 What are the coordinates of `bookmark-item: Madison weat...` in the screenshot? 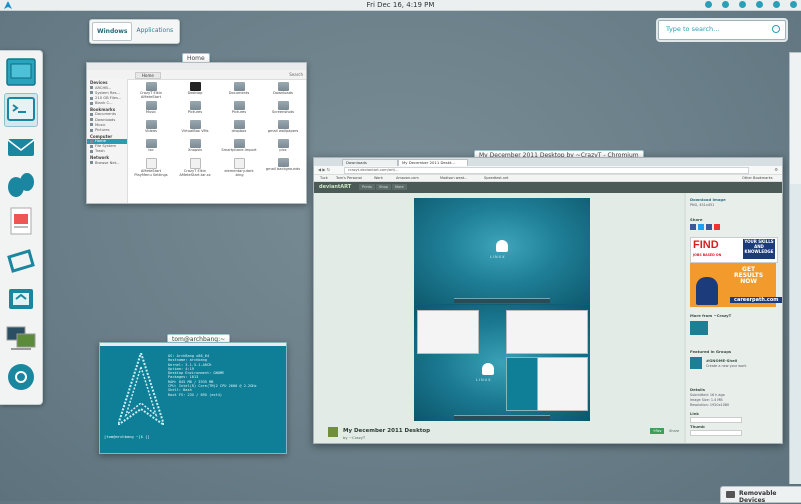 It's located at (454, 178).